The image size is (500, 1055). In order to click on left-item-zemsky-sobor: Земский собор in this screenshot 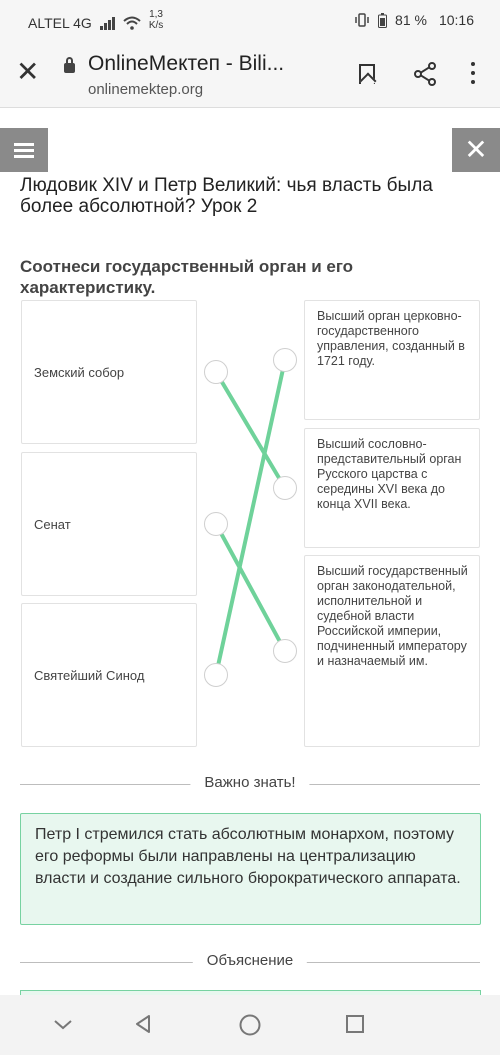, I will do `click(109, 372)`.